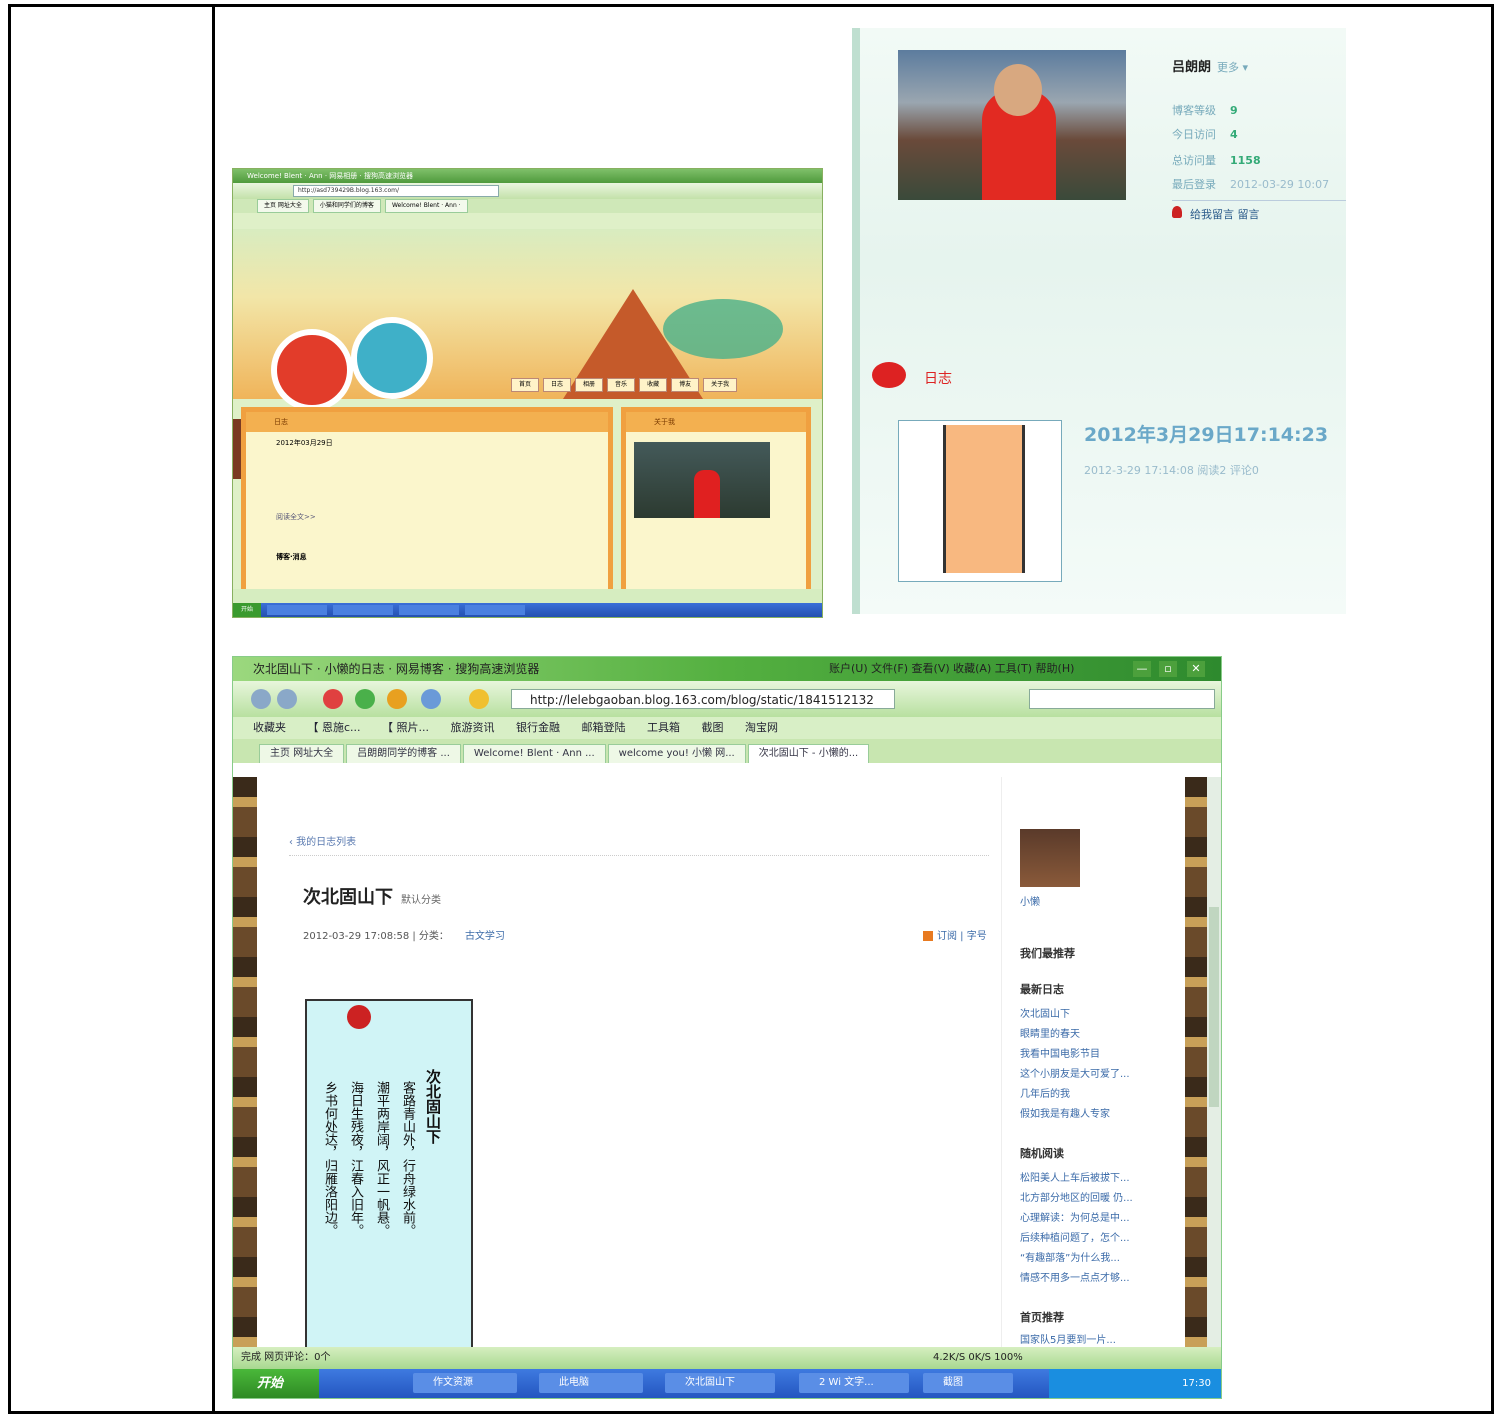 The image size is (1499, 1417). I want to click on stat-row: 最后登录 2012-03-29 10:07, so click(1251, 184).